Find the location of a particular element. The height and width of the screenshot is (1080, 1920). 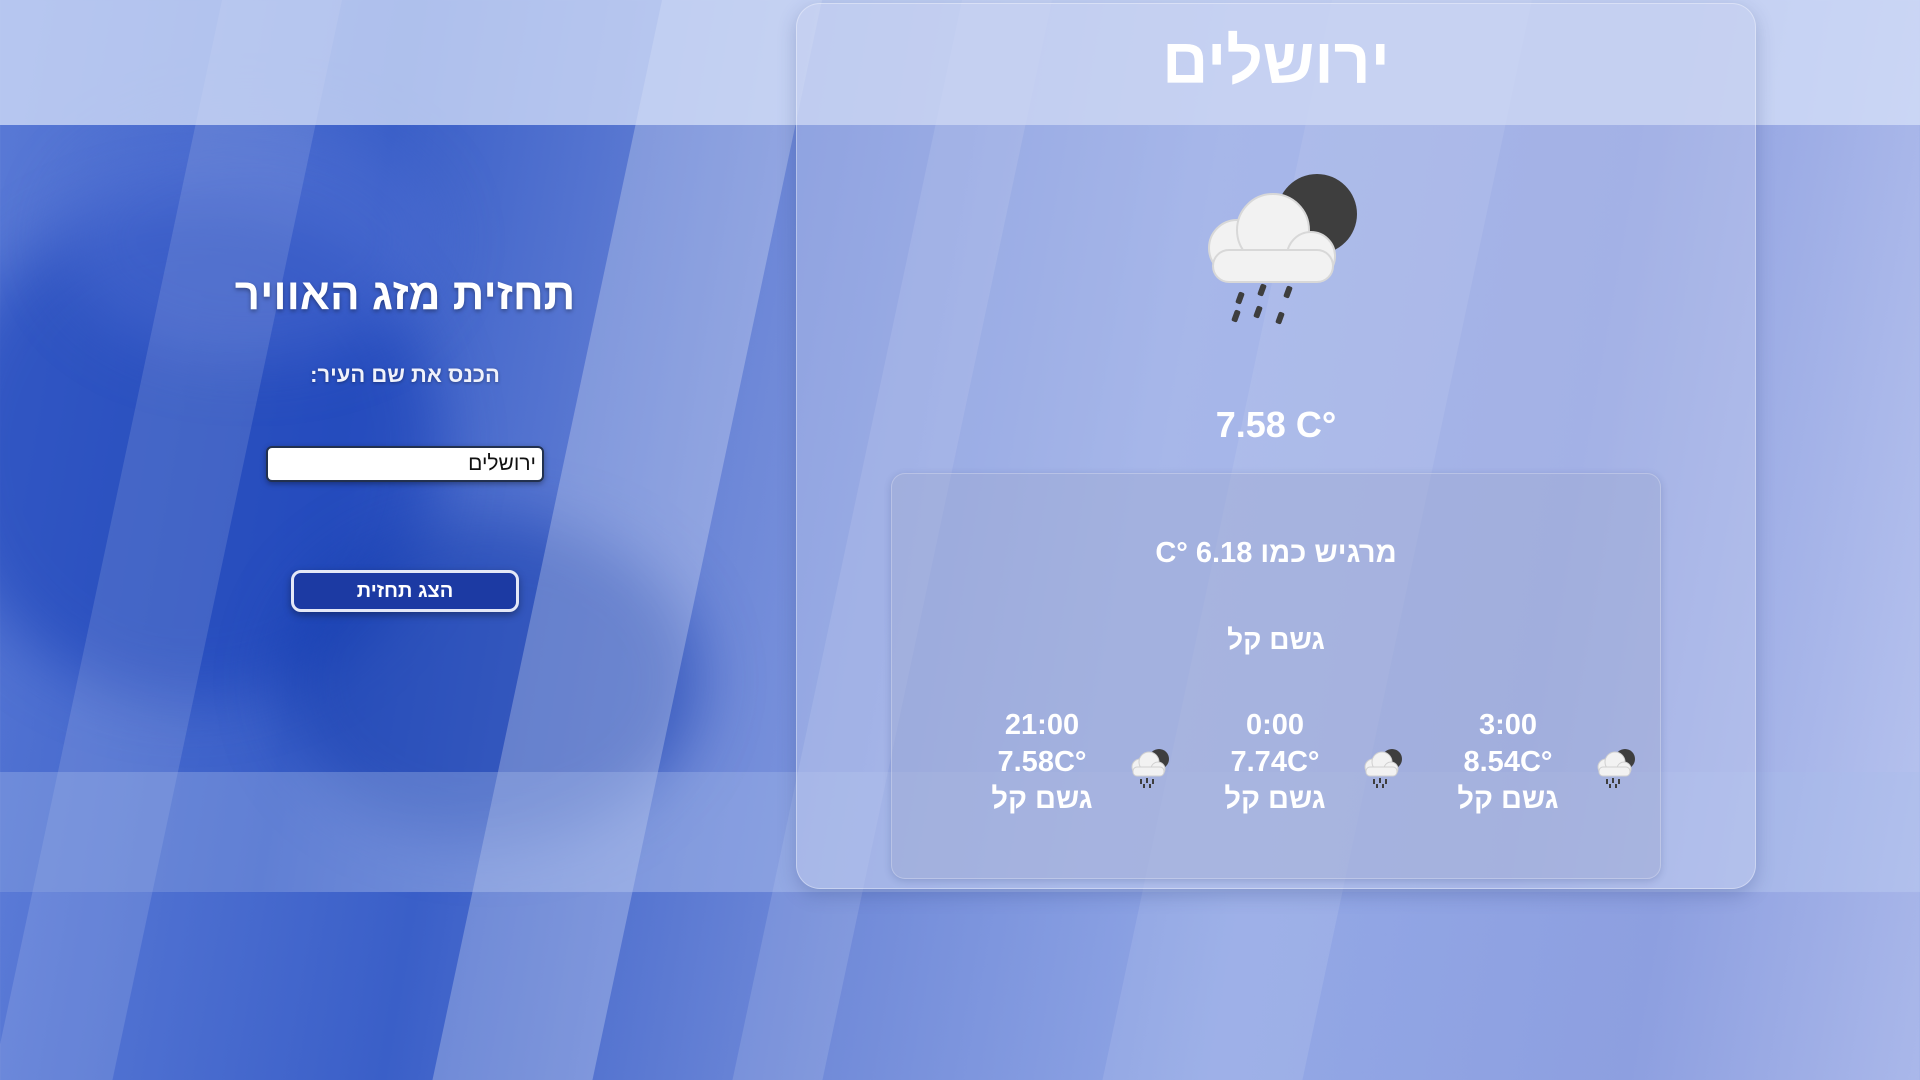

forecast-item: 3:00 8.54C° גשם קל is located at coordinates (1516, 767).